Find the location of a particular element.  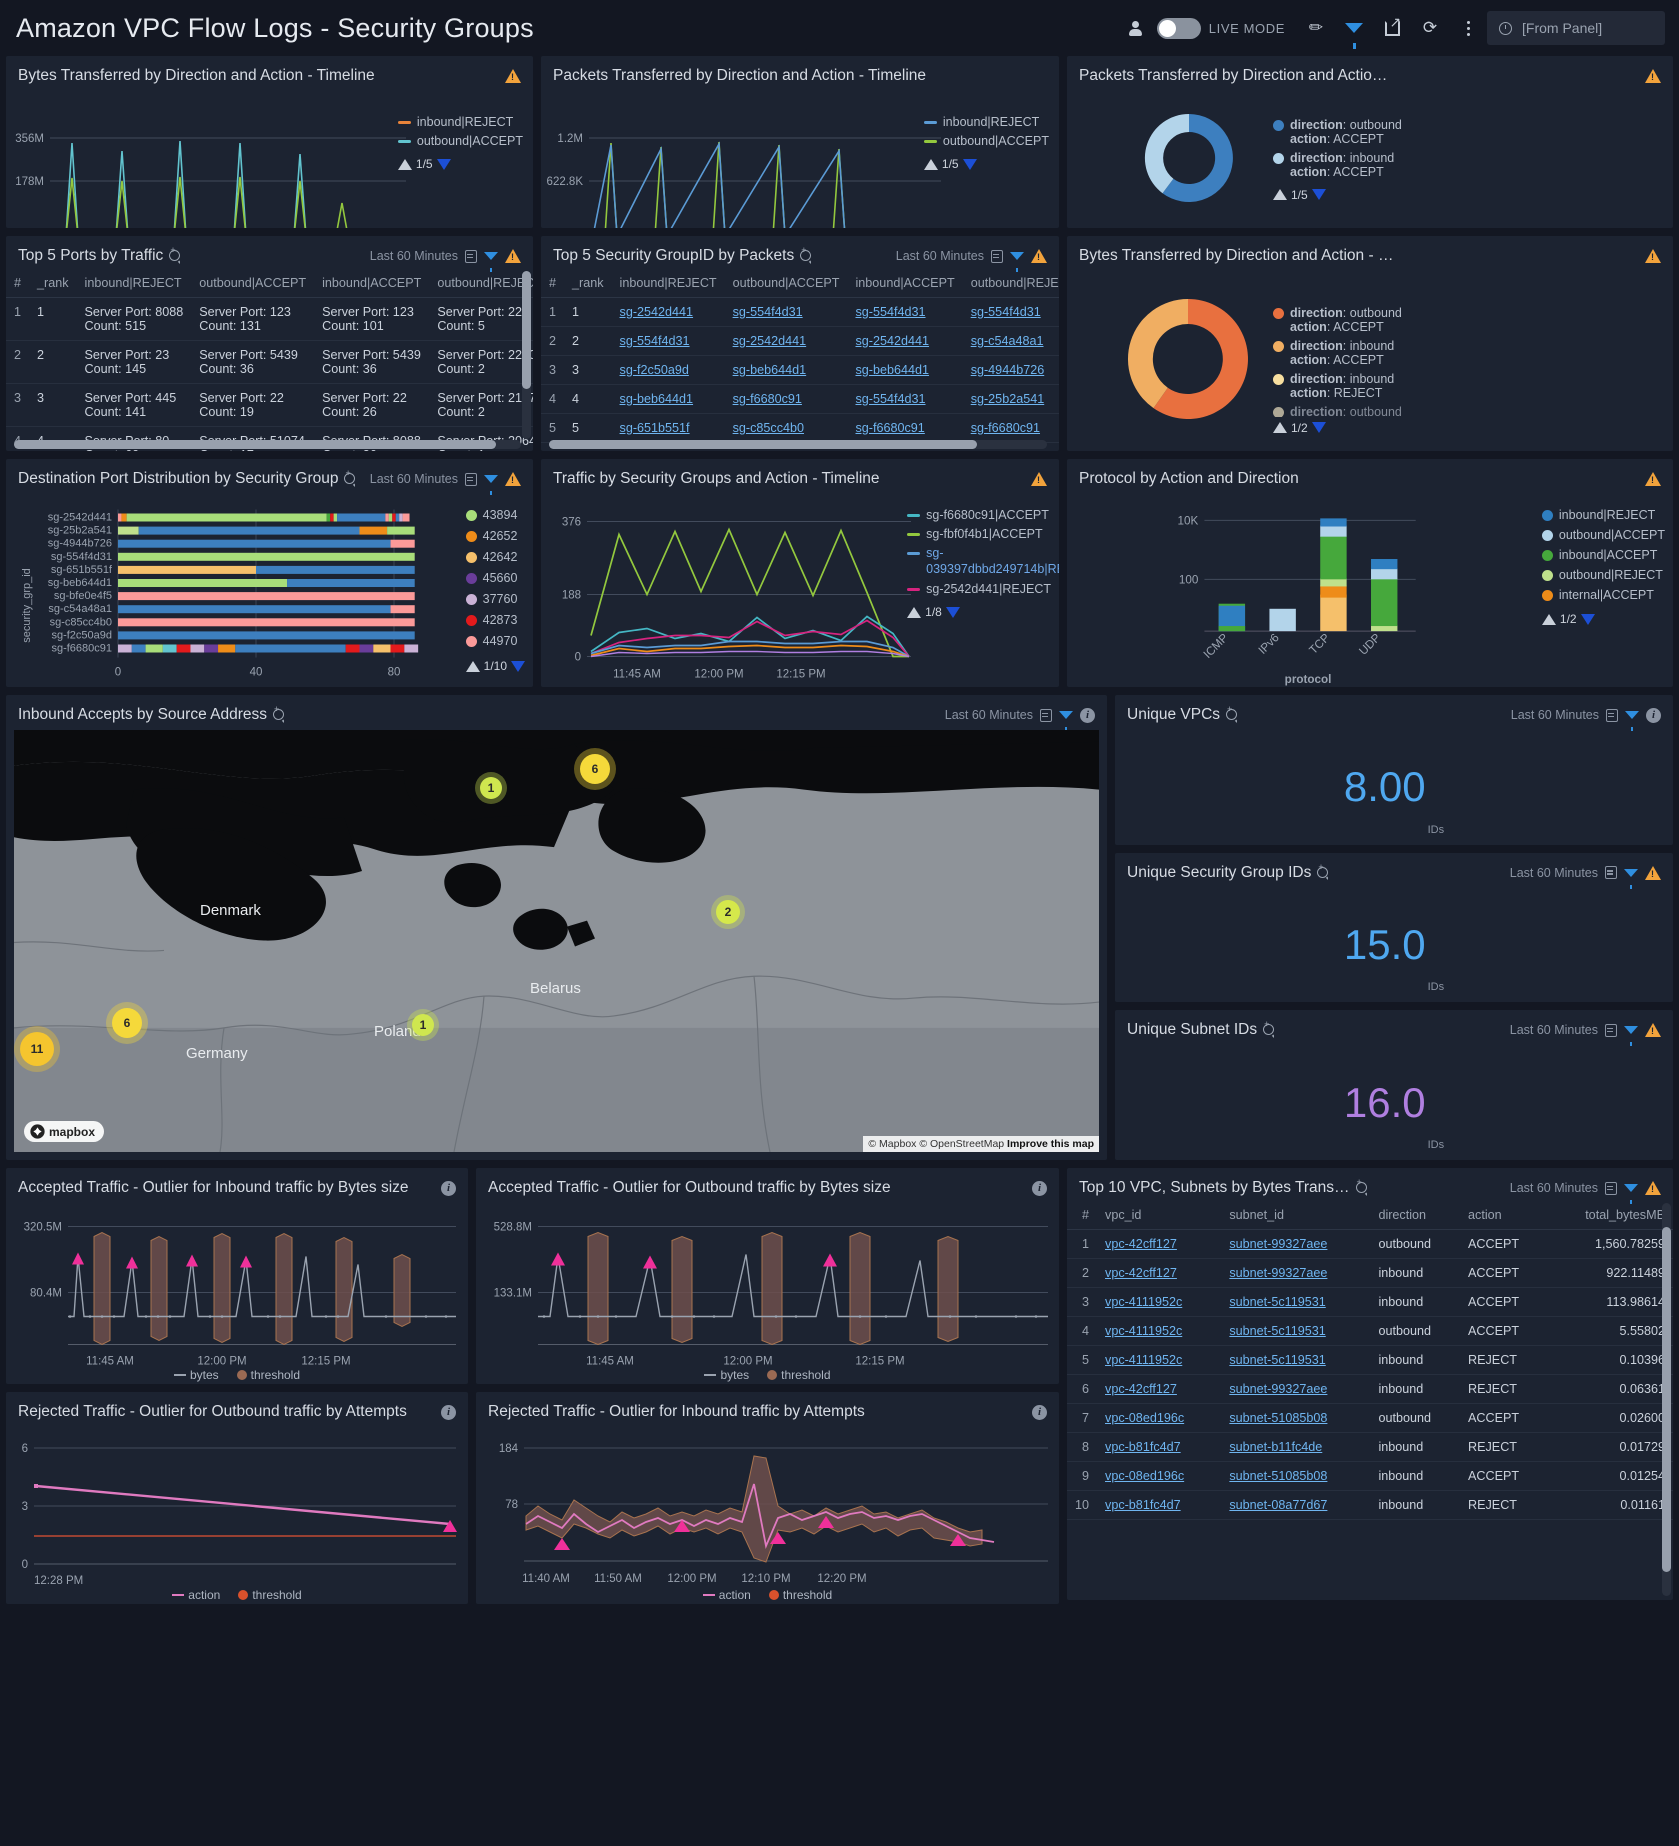

pencil-icon: ✏ is located at coordinates (1316, 28).